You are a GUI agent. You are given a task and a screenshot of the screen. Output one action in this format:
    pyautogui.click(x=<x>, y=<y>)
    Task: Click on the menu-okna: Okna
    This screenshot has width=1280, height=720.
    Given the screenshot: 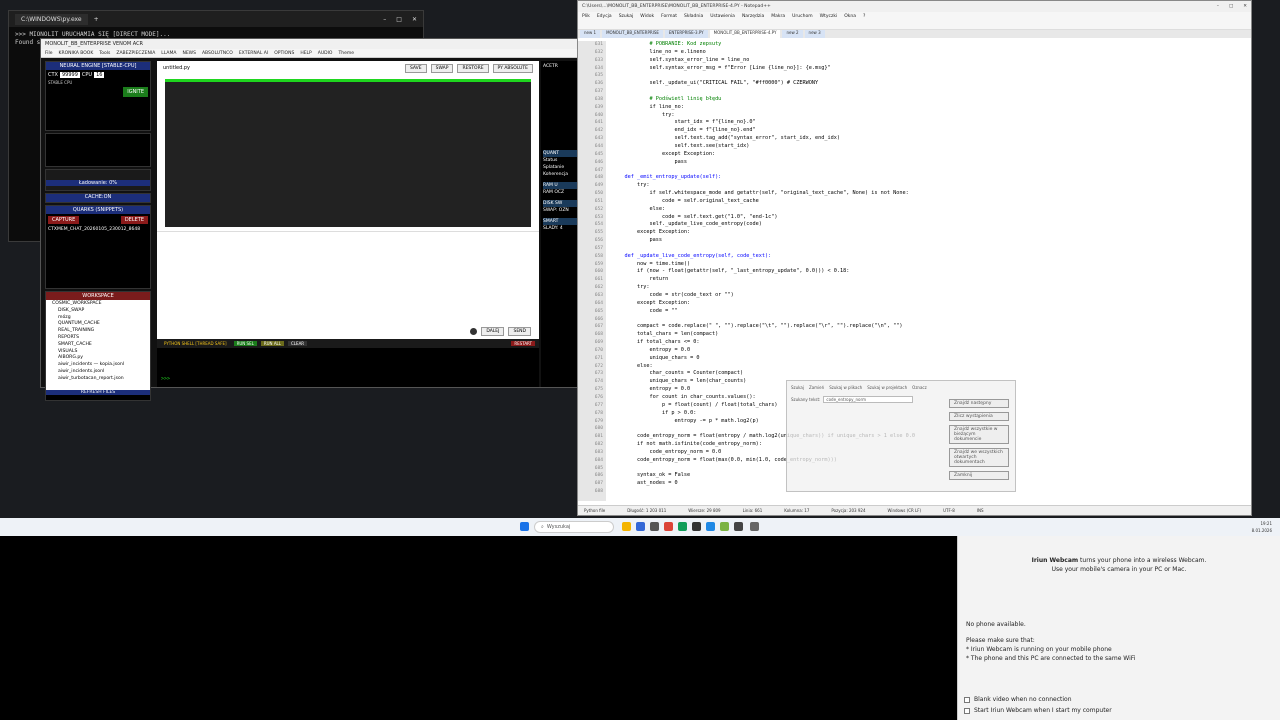 What is the action you would take?
    pyautogui.click(x=850, y=16)
    